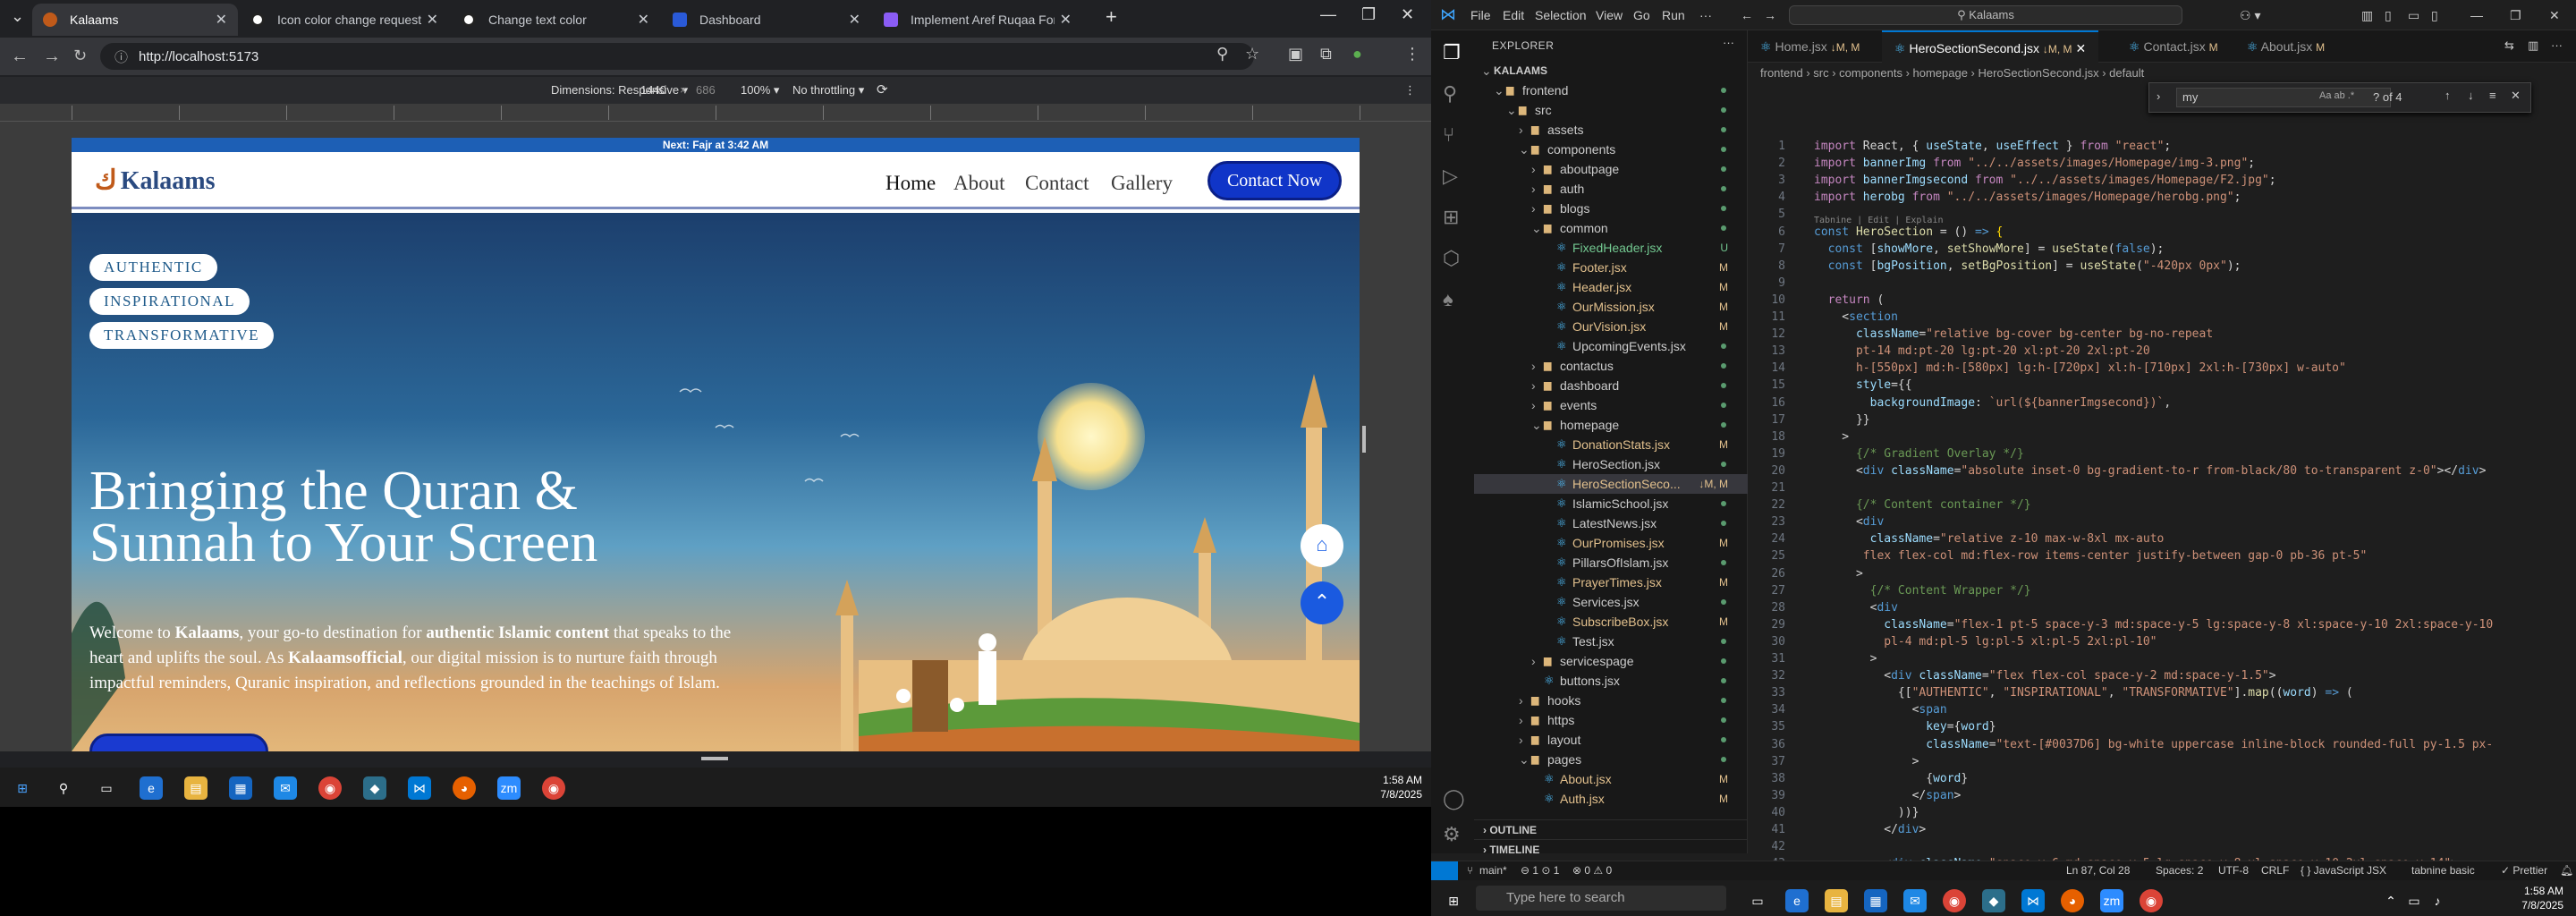 This screenshot has height=916, width=2576. What do you see at coordinates (464, 788) in the screenshot?
I see `firefox-icon: ◕` at bounding box center [464, 788].